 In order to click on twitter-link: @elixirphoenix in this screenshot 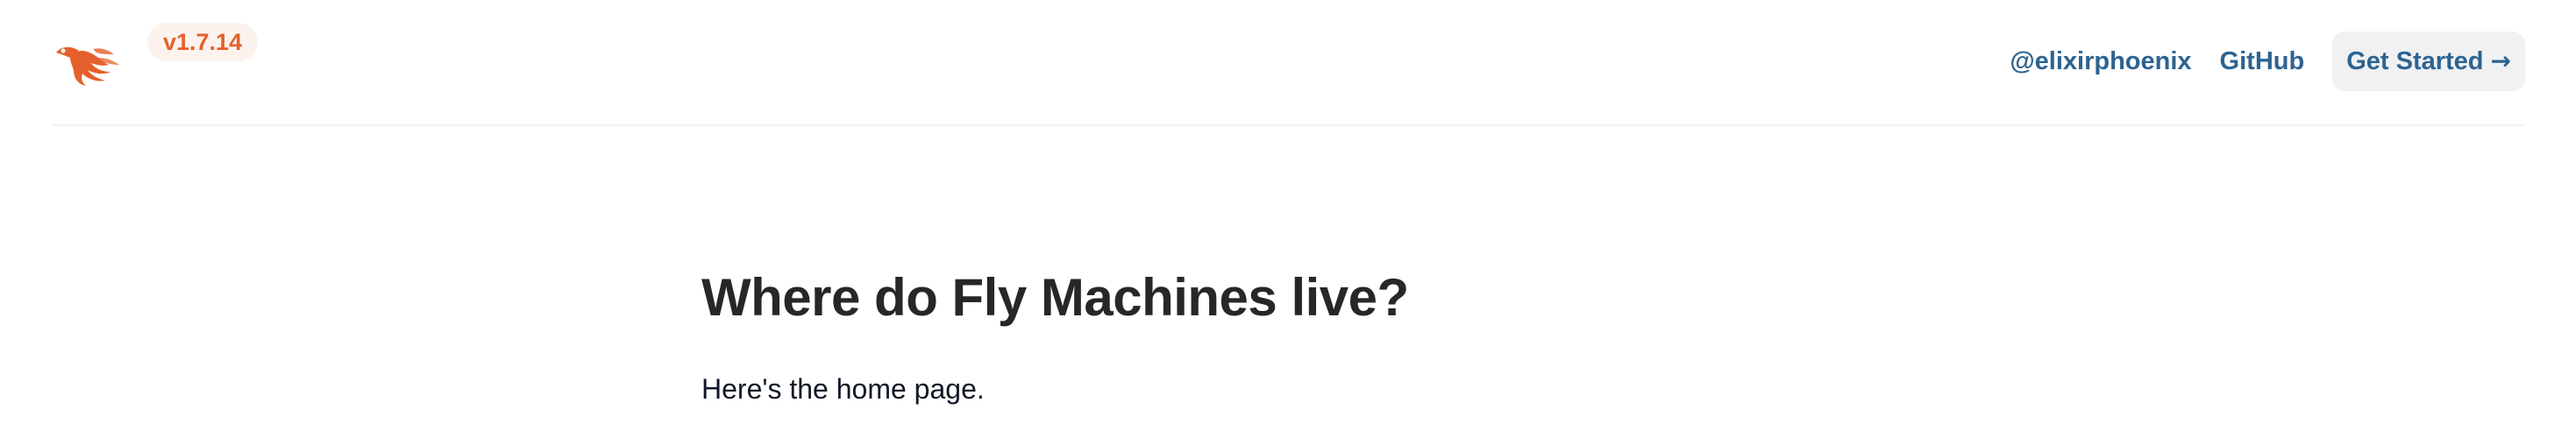, I will do `click(2100, 61)`.